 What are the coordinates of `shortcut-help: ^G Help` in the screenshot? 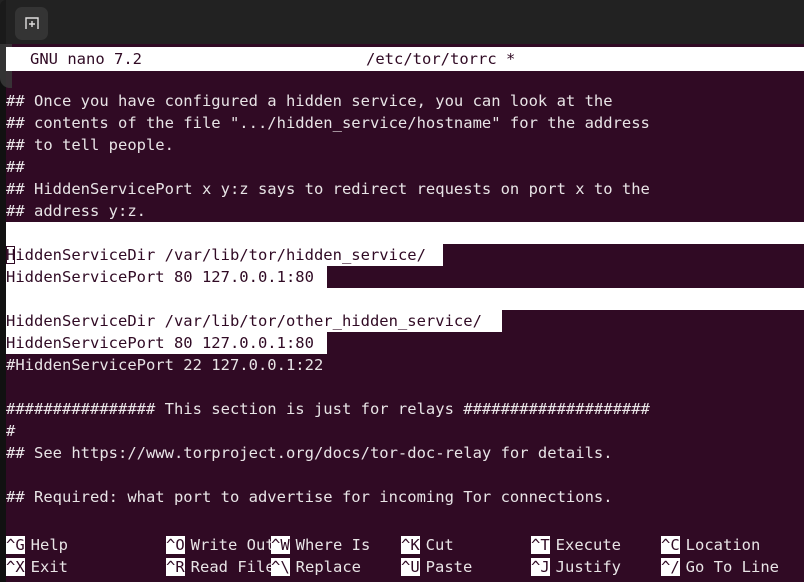 It's located at (37, 545).